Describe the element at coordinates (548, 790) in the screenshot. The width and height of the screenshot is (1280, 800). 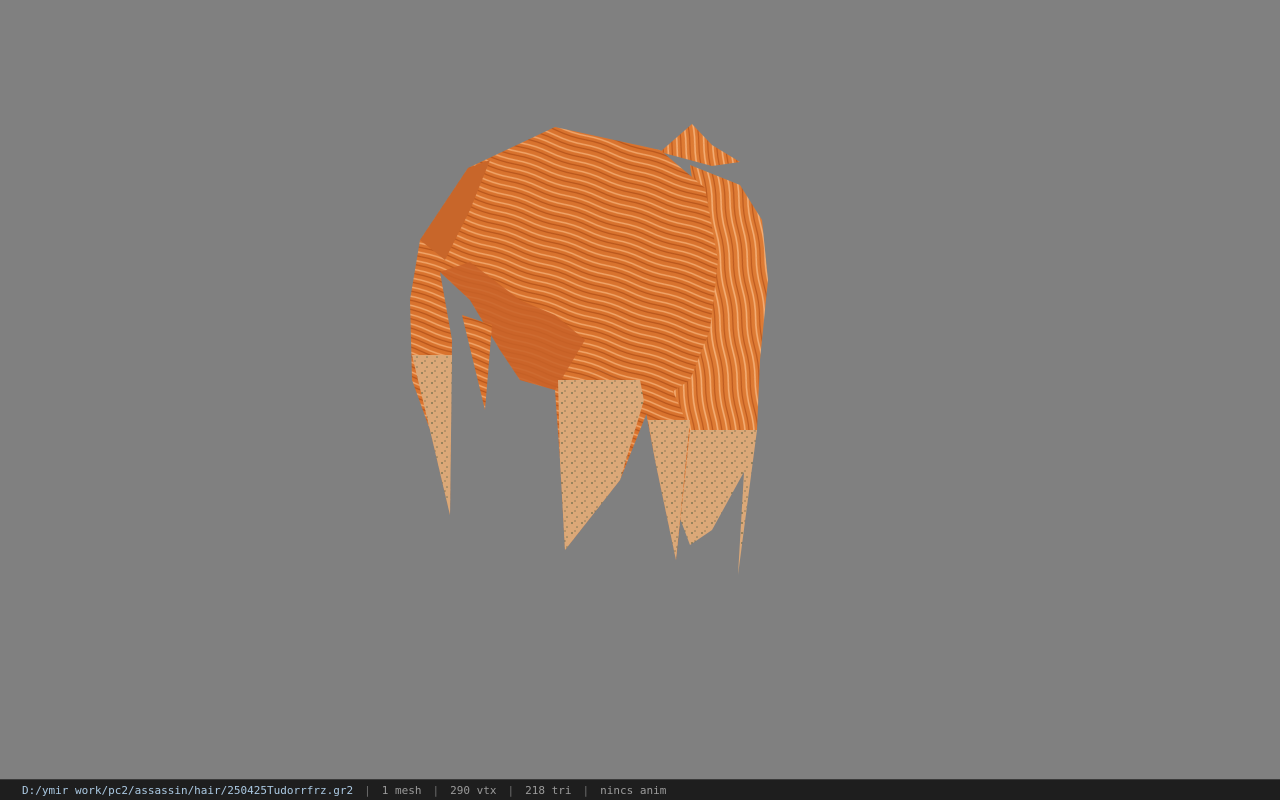
I see `triangle-count: 218 tri` at that location.